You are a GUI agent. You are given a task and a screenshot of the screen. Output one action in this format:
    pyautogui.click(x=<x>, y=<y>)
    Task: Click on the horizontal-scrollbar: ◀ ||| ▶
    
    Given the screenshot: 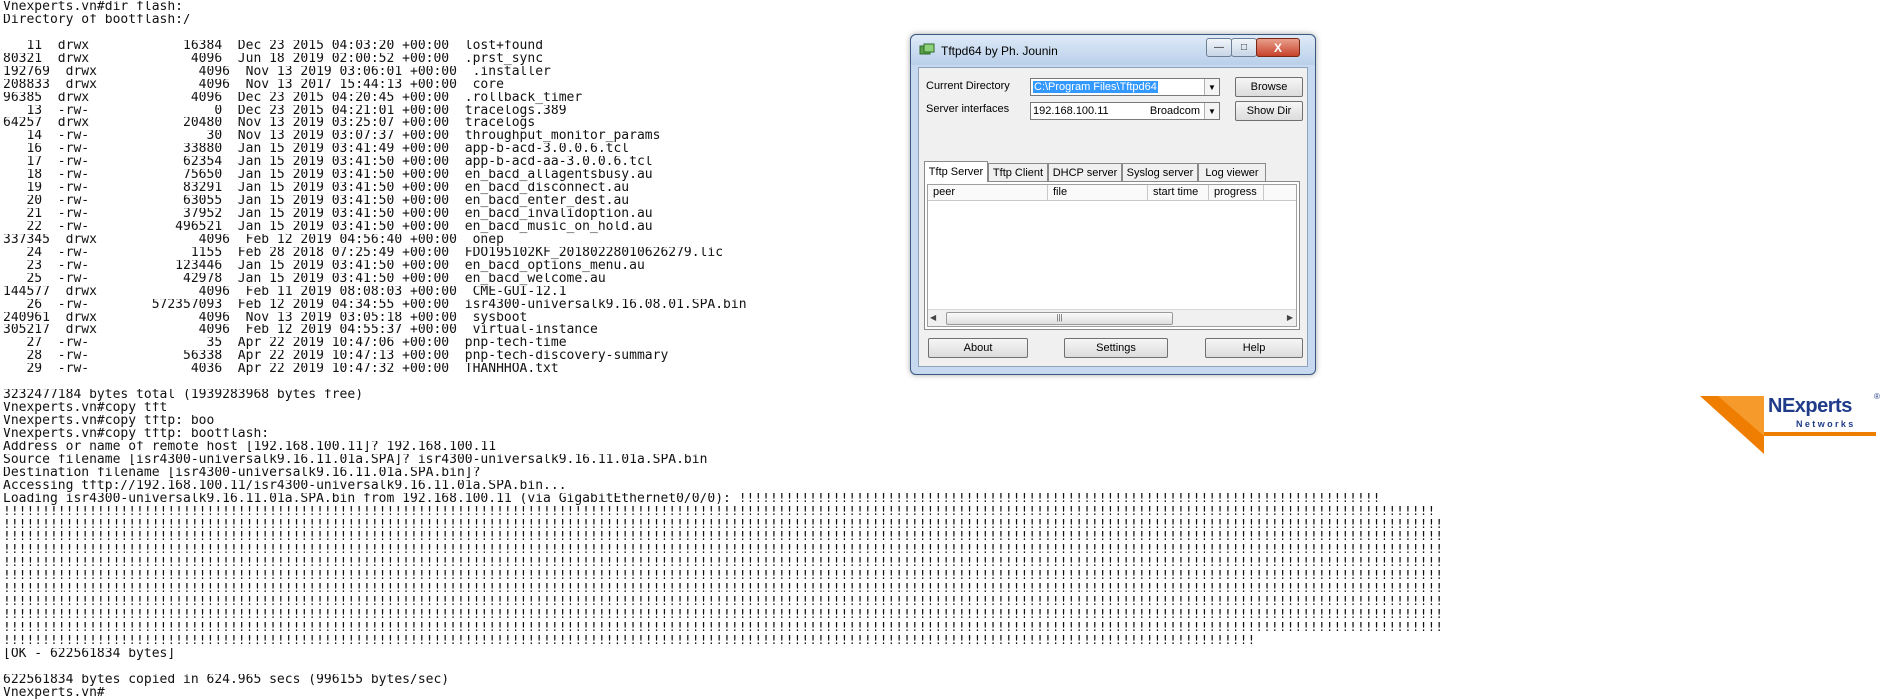 What is the action you would take?
    pyautogui.click(x=1112, y=317)
    